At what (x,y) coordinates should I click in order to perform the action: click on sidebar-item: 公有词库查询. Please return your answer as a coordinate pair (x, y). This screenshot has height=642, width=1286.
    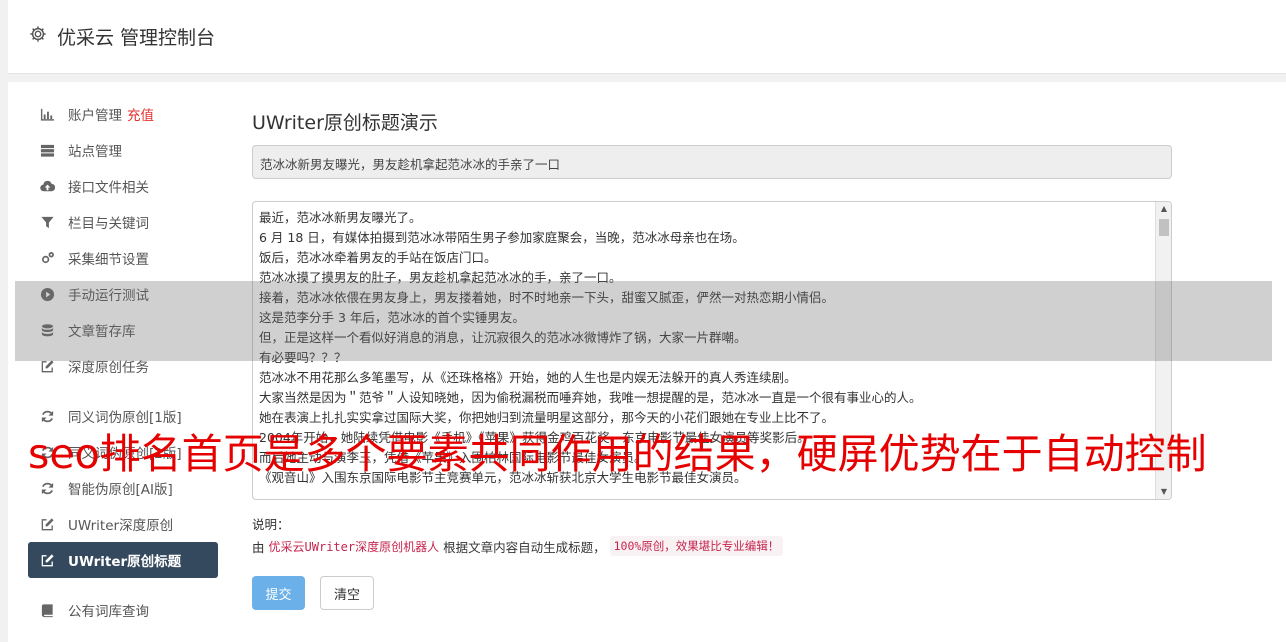
    Looking at the image, I should click on (123, 610).